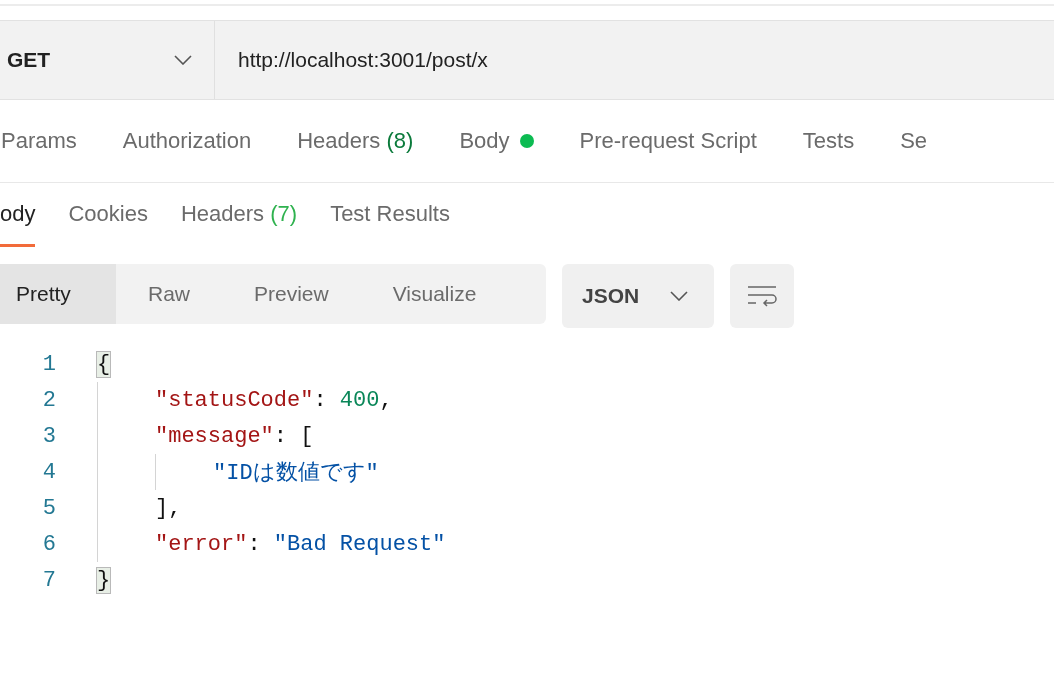  Describe the element at coordinates (668, 141) in the screenshot. I see `request-tab: Pre-request Script` at that location.